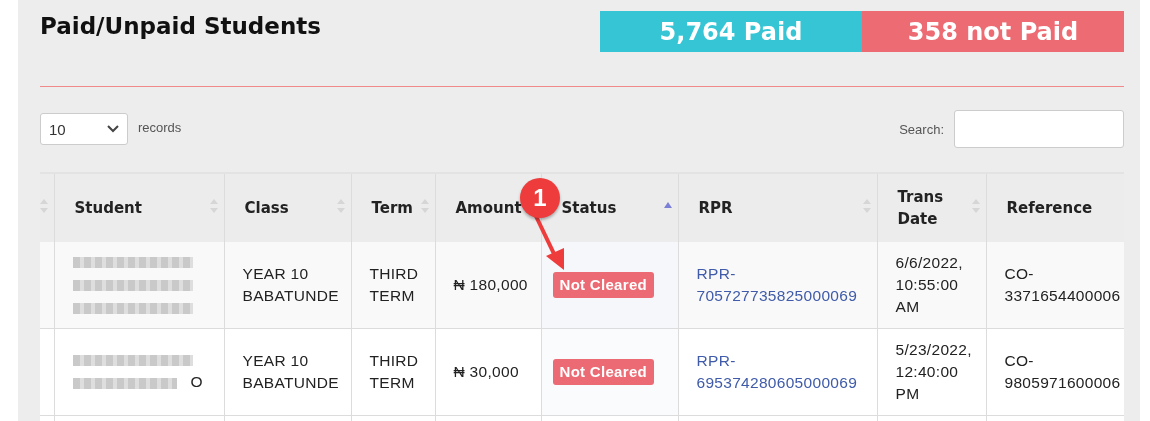 Image resolution: width=1150 pixels, height=421 pixels. I want to click on column-header, so click(47, 208).